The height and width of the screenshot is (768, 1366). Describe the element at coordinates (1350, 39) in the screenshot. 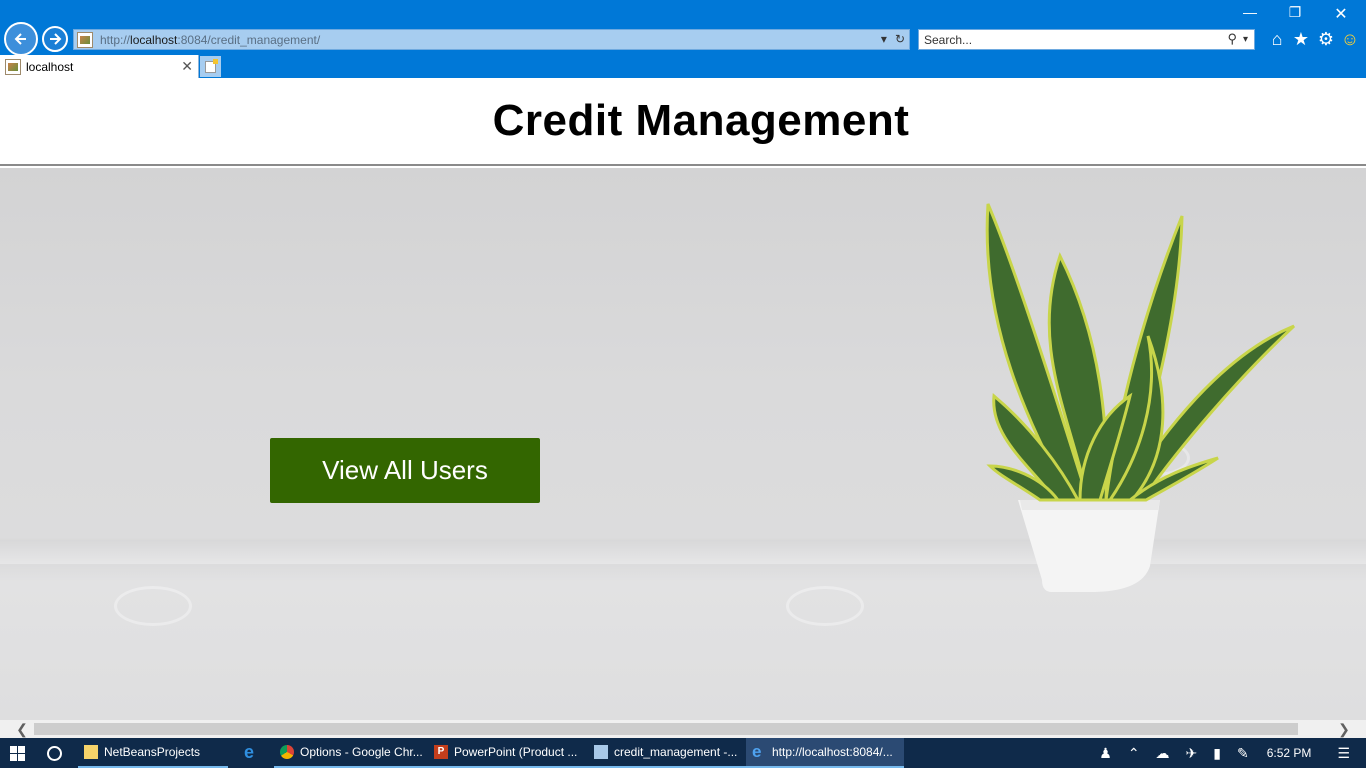

I see `smiley-feedback-icon: ☺` at that location.